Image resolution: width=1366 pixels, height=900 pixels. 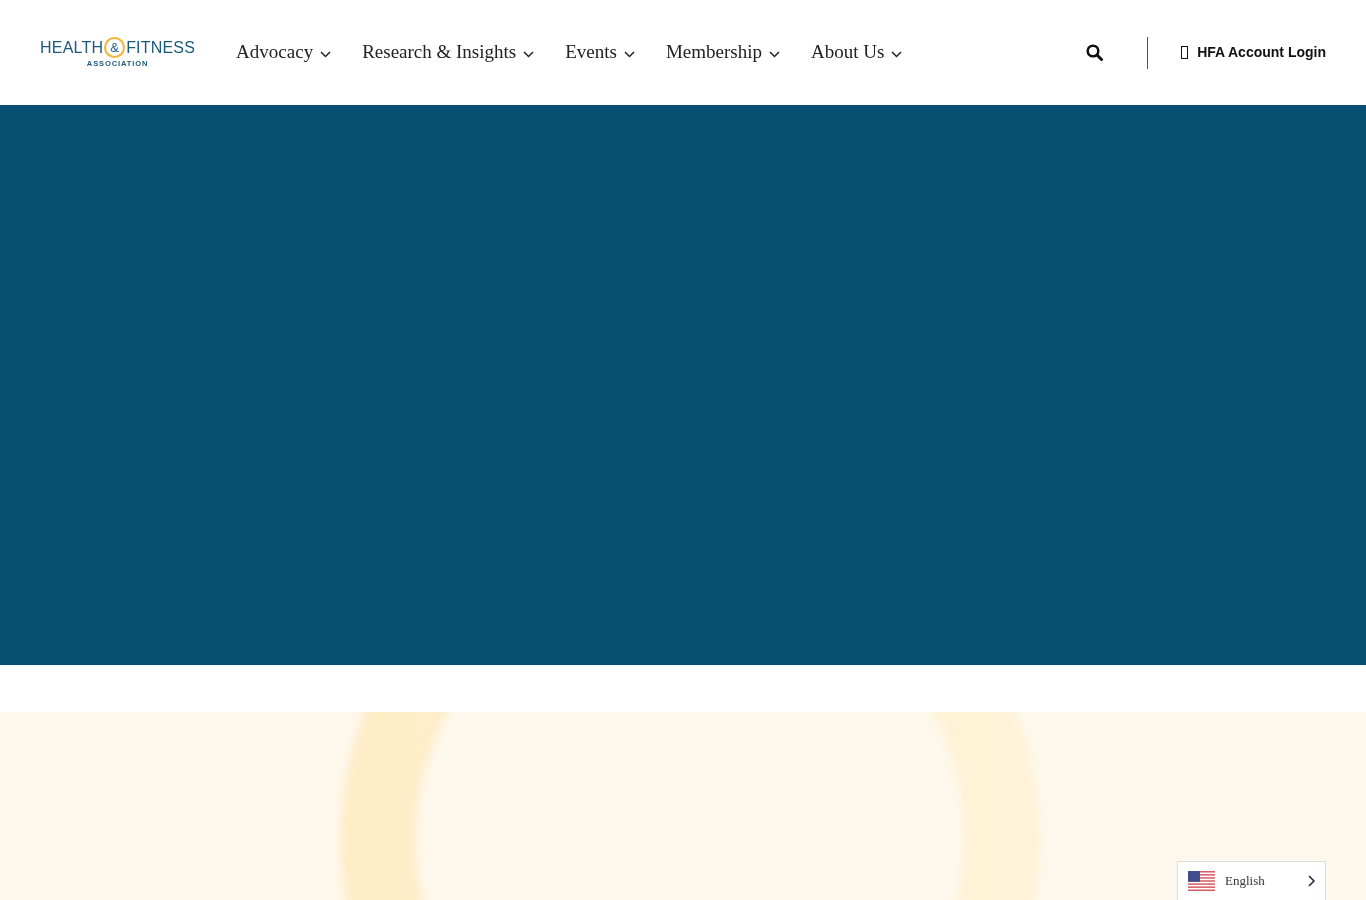 I want to click on search-icon, so click(x=1095, y=52).